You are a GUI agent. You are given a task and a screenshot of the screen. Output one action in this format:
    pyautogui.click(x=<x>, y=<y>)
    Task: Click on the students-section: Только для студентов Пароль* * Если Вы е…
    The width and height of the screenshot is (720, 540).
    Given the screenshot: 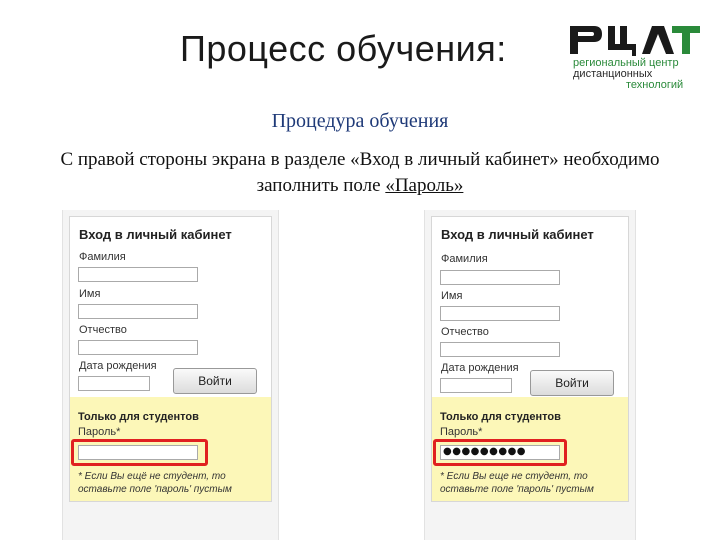 What is the action you would take?
    pyautogui.click(x=170, y=449)
    